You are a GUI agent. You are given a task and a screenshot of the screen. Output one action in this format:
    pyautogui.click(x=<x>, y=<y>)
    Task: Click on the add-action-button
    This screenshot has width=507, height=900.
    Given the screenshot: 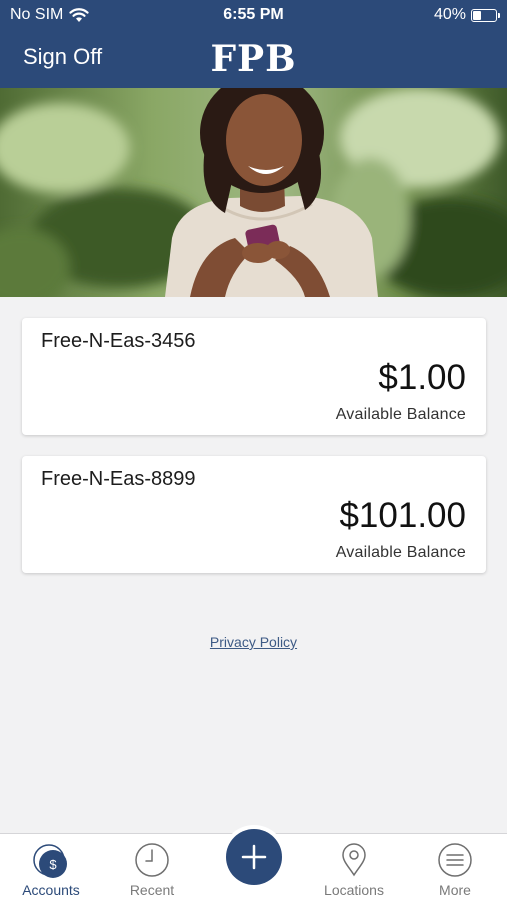 What is the action you would take?
    pyautogui.click(x=254, y=857)
    